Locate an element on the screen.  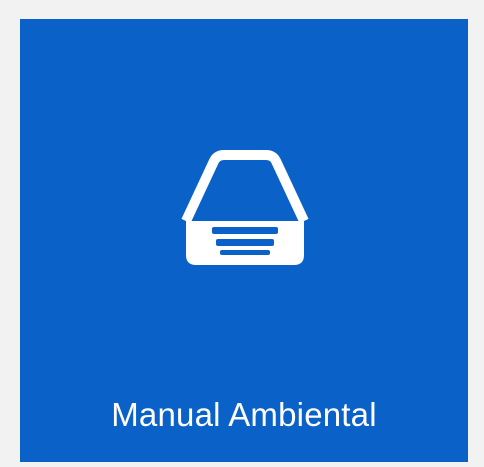
inbox-tray-icon is located at coordinates (245, 209).